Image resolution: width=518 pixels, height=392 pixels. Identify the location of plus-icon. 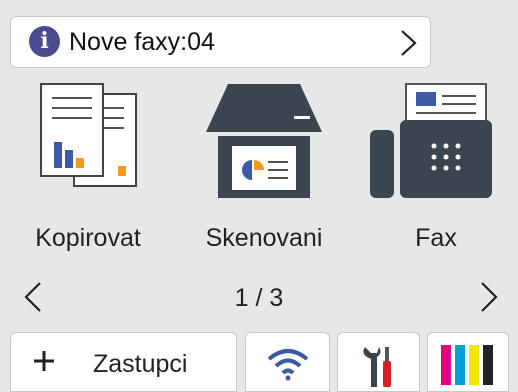
(44, 361).